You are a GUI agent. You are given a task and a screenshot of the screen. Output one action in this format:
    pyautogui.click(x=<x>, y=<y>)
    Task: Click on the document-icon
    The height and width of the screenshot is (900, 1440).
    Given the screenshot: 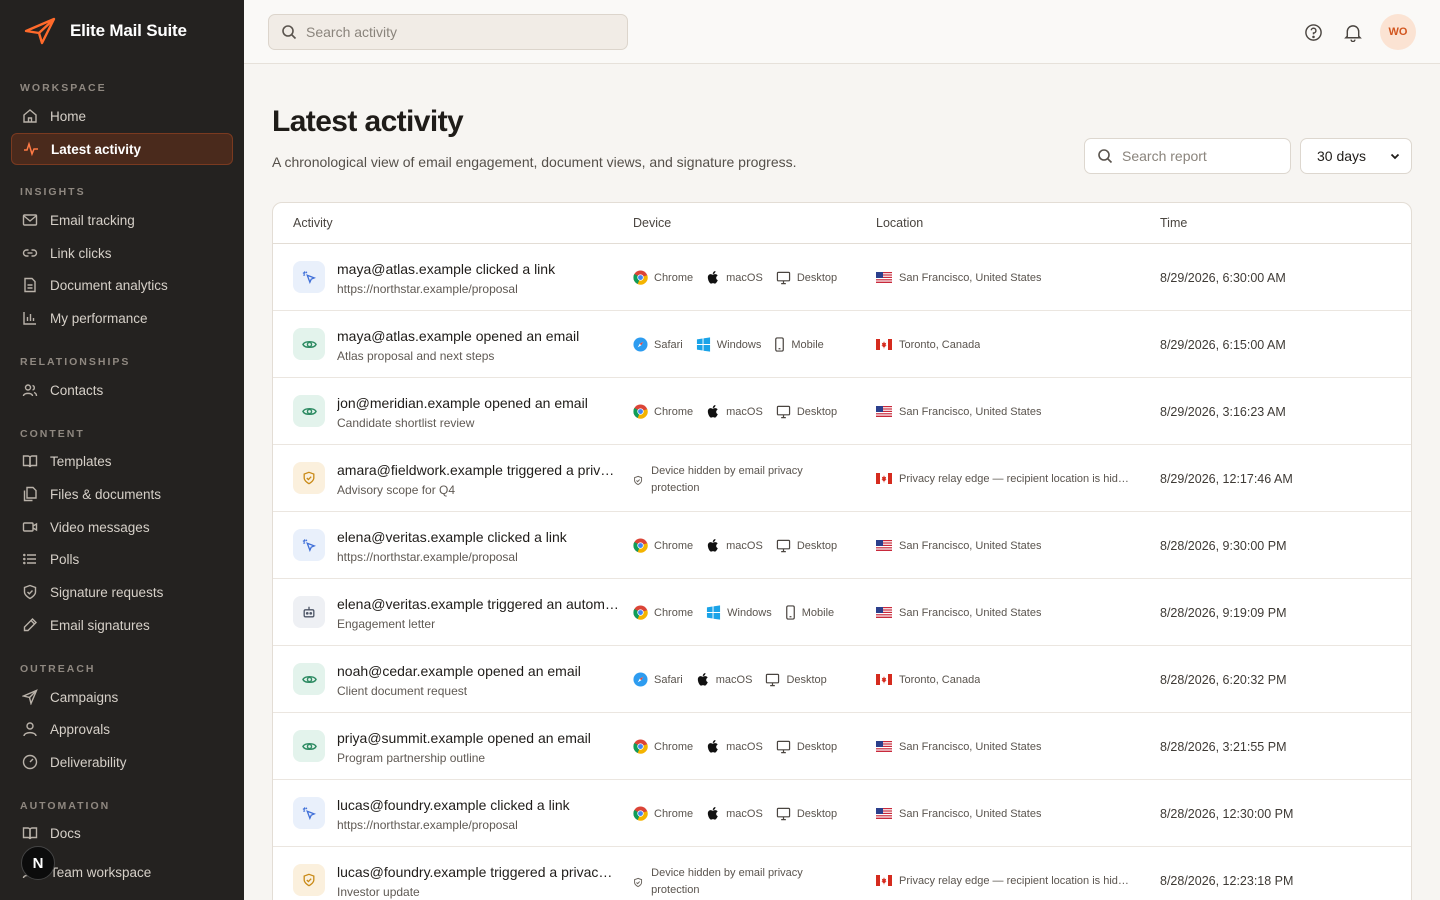 What is the action you would take?
    pyautogui.click(x=30, y=285)
    